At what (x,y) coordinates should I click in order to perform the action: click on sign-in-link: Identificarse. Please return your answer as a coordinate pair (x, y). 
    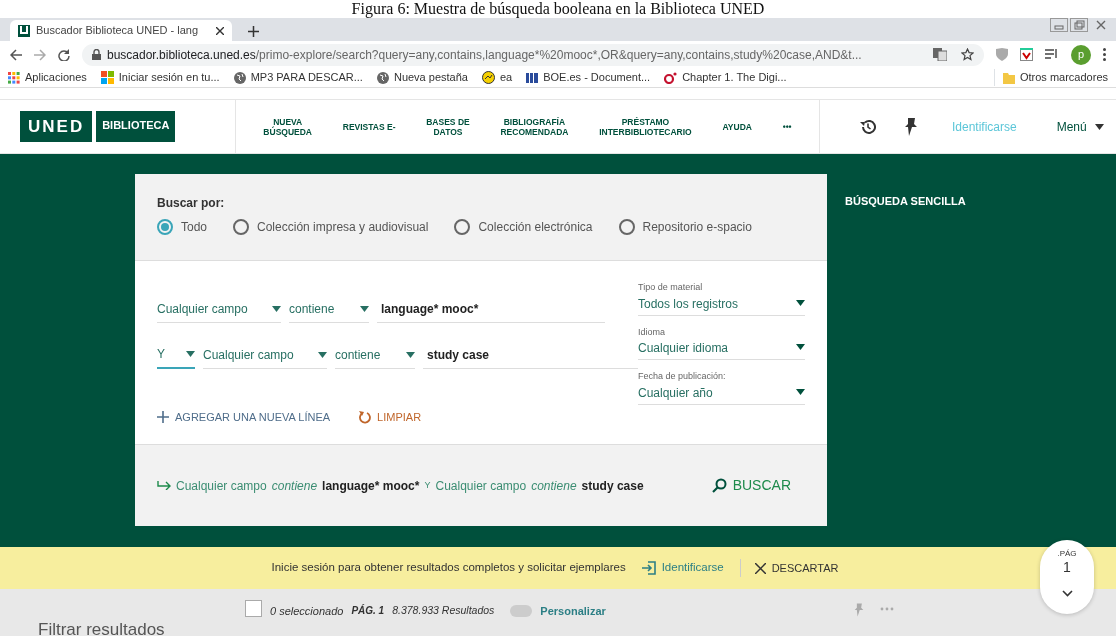
    Looking at the image, I should click on (682, 568).